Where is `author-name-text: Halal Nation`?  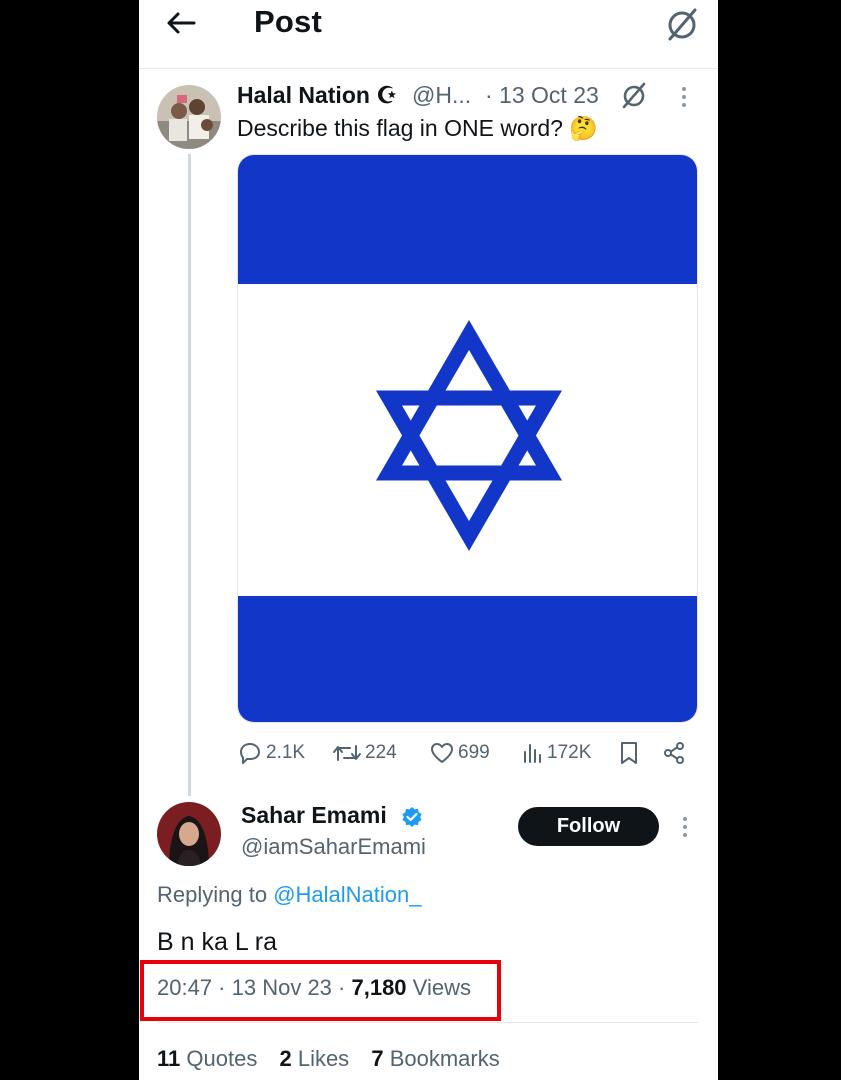
author-name-text: Halal Nation is located at coordinates (303, 95).